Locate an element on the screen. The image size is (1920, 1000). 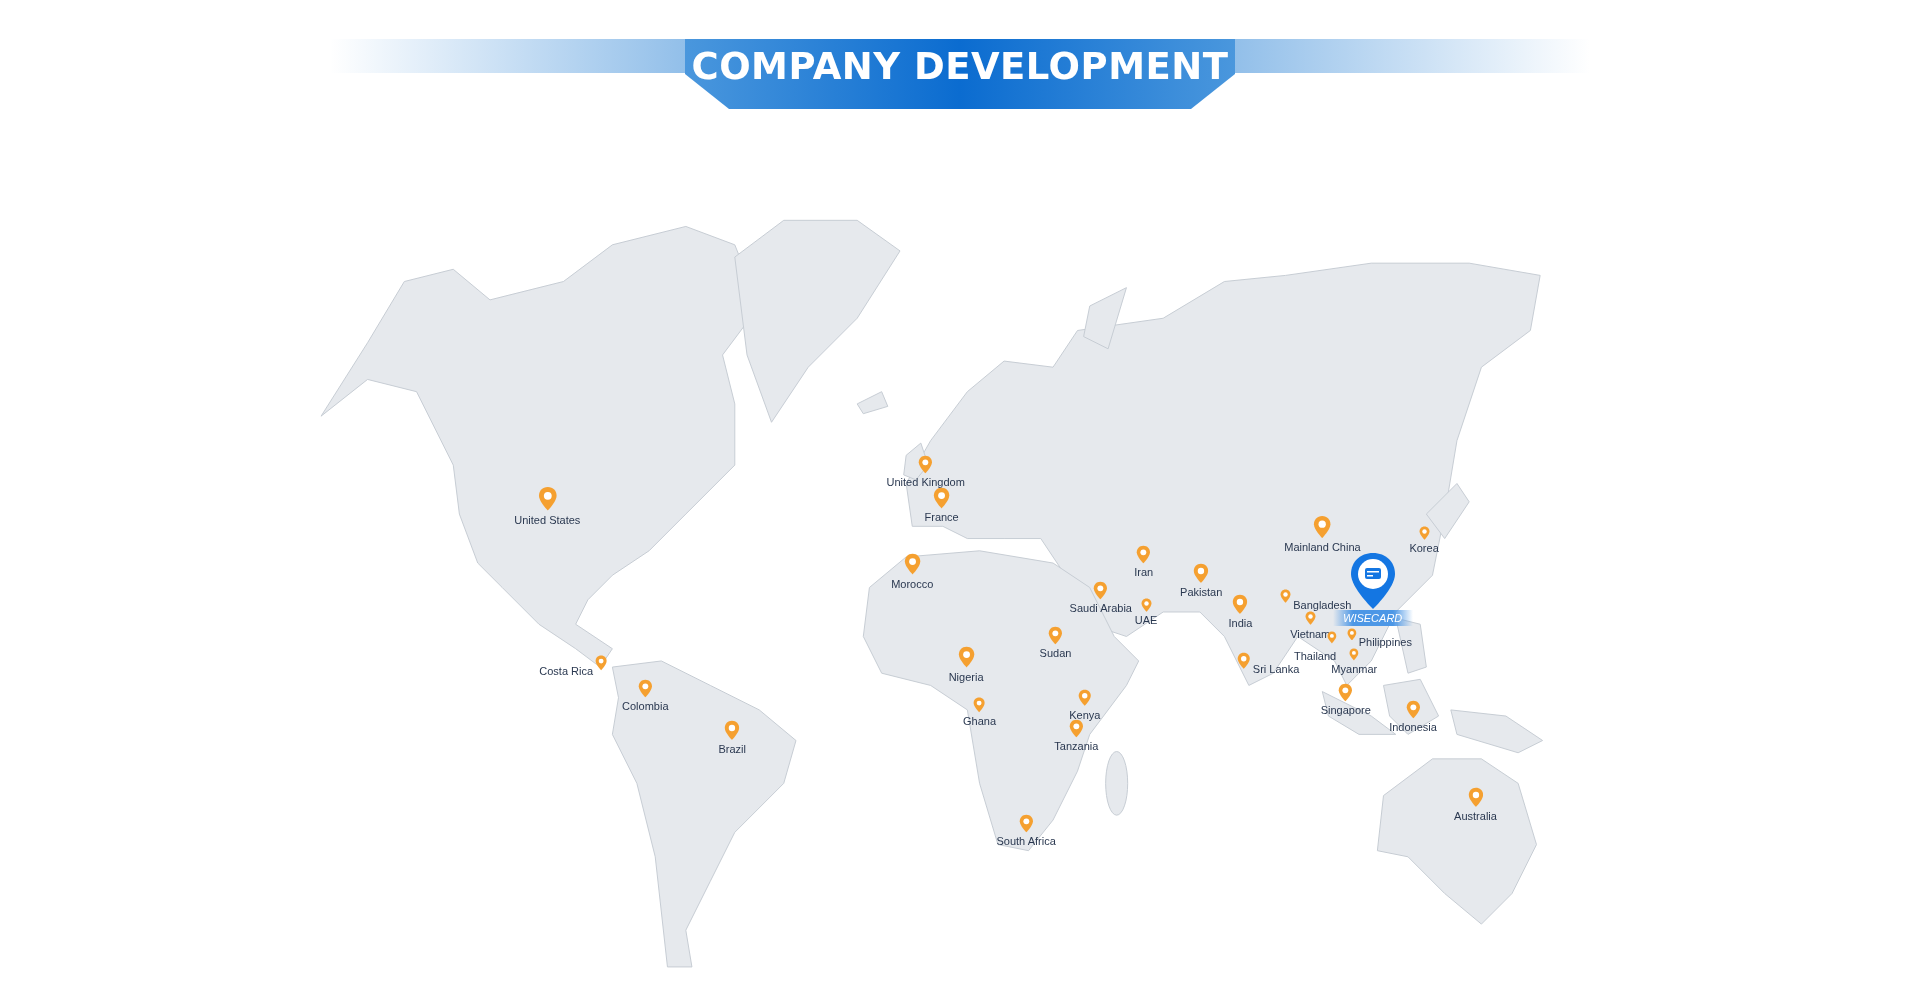
location-label: Ghana is located at coordinates (980, 720).